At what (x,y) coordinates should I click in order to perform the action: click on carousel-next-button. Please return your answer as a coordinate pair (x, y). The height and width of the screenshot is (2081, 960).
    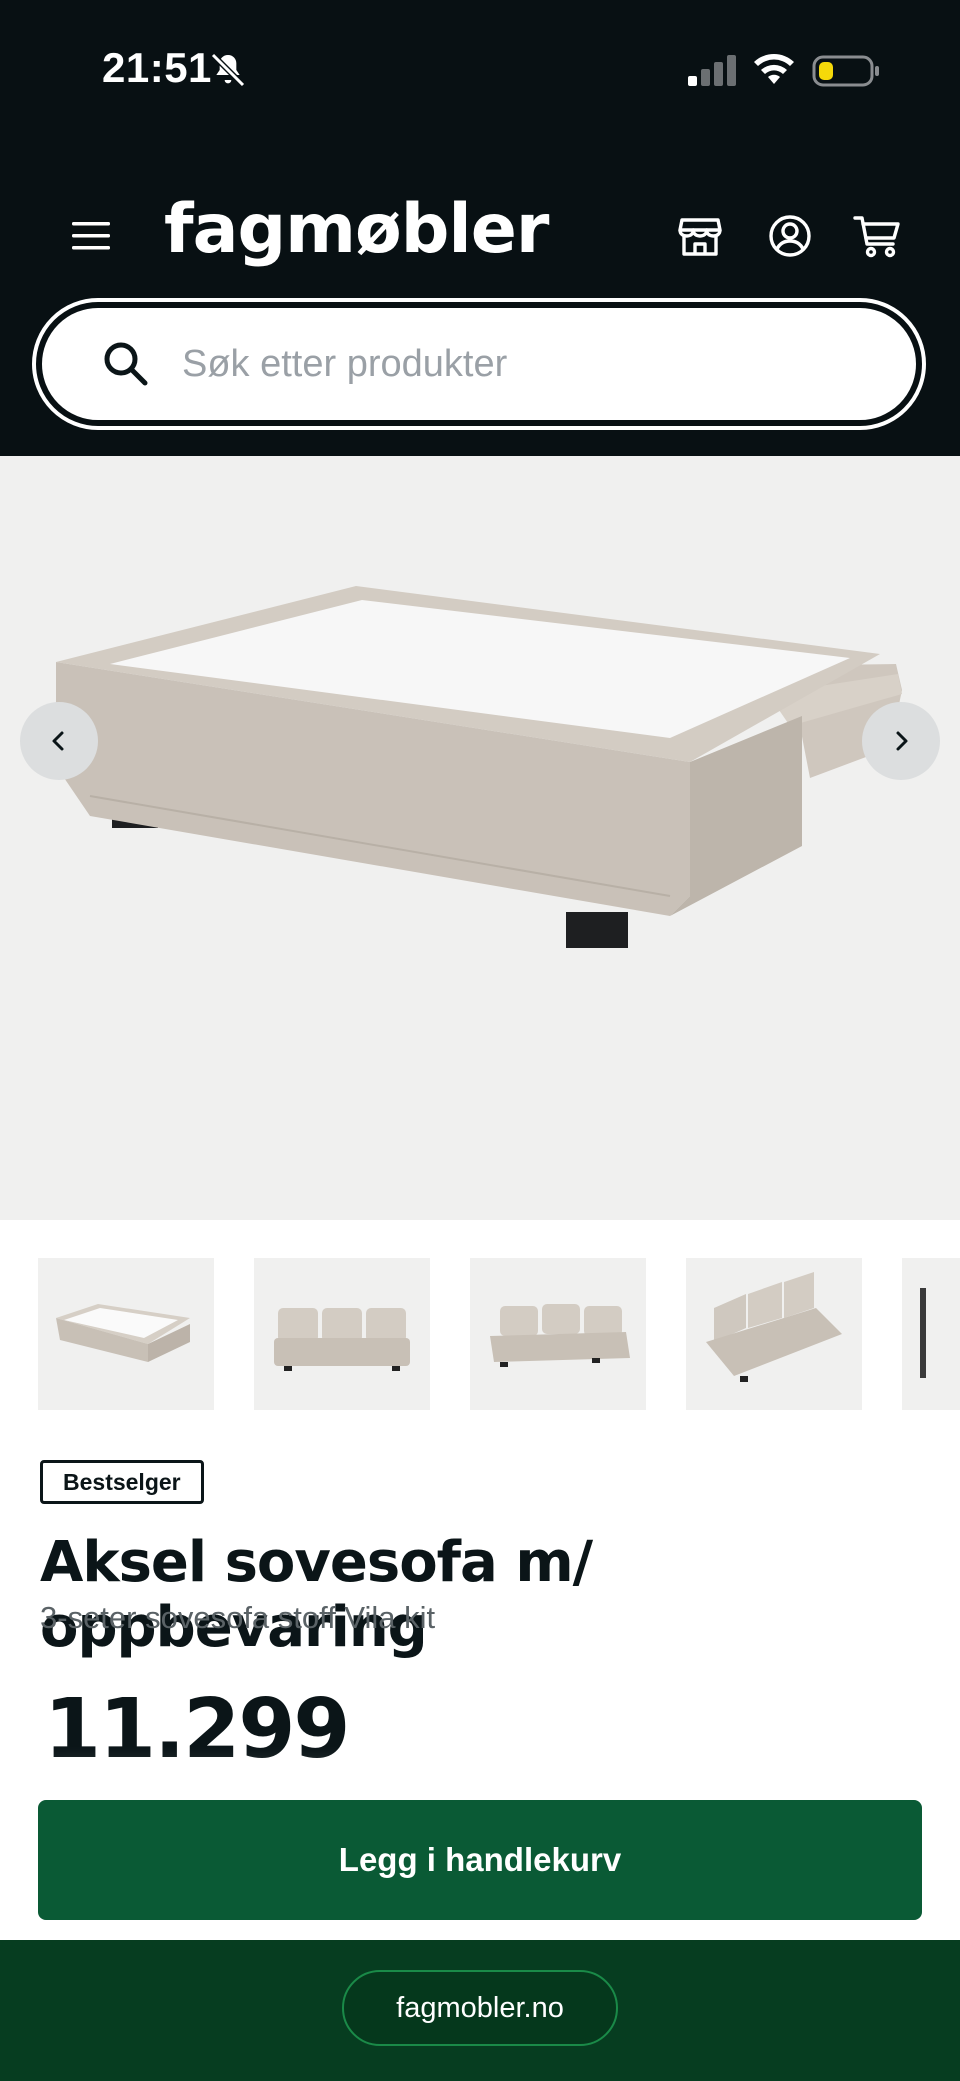
    Looking at the image, I should click on (901, 741).